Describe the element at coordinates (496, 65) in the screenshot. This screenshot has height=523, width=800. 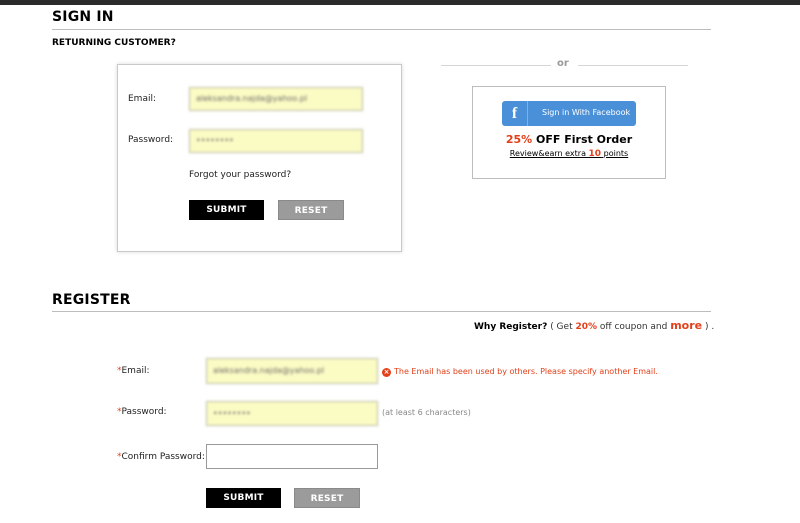
I see `or-divider-left` at that location.